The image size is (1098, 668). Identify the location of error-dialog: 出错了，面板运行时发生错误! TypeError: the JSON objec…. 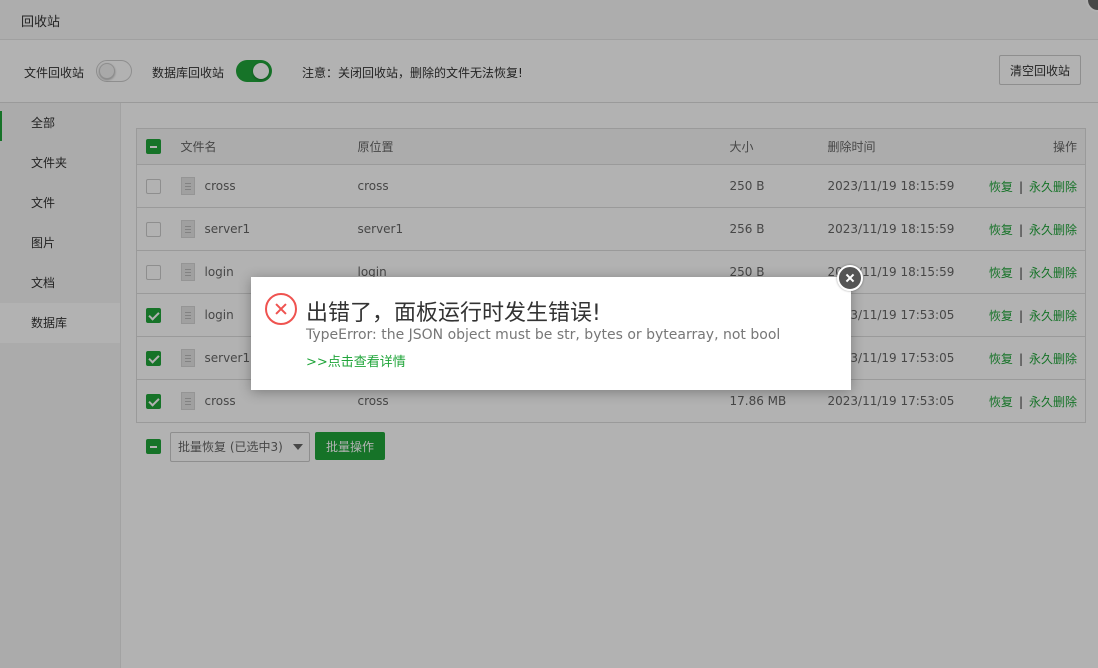
(557, 327).